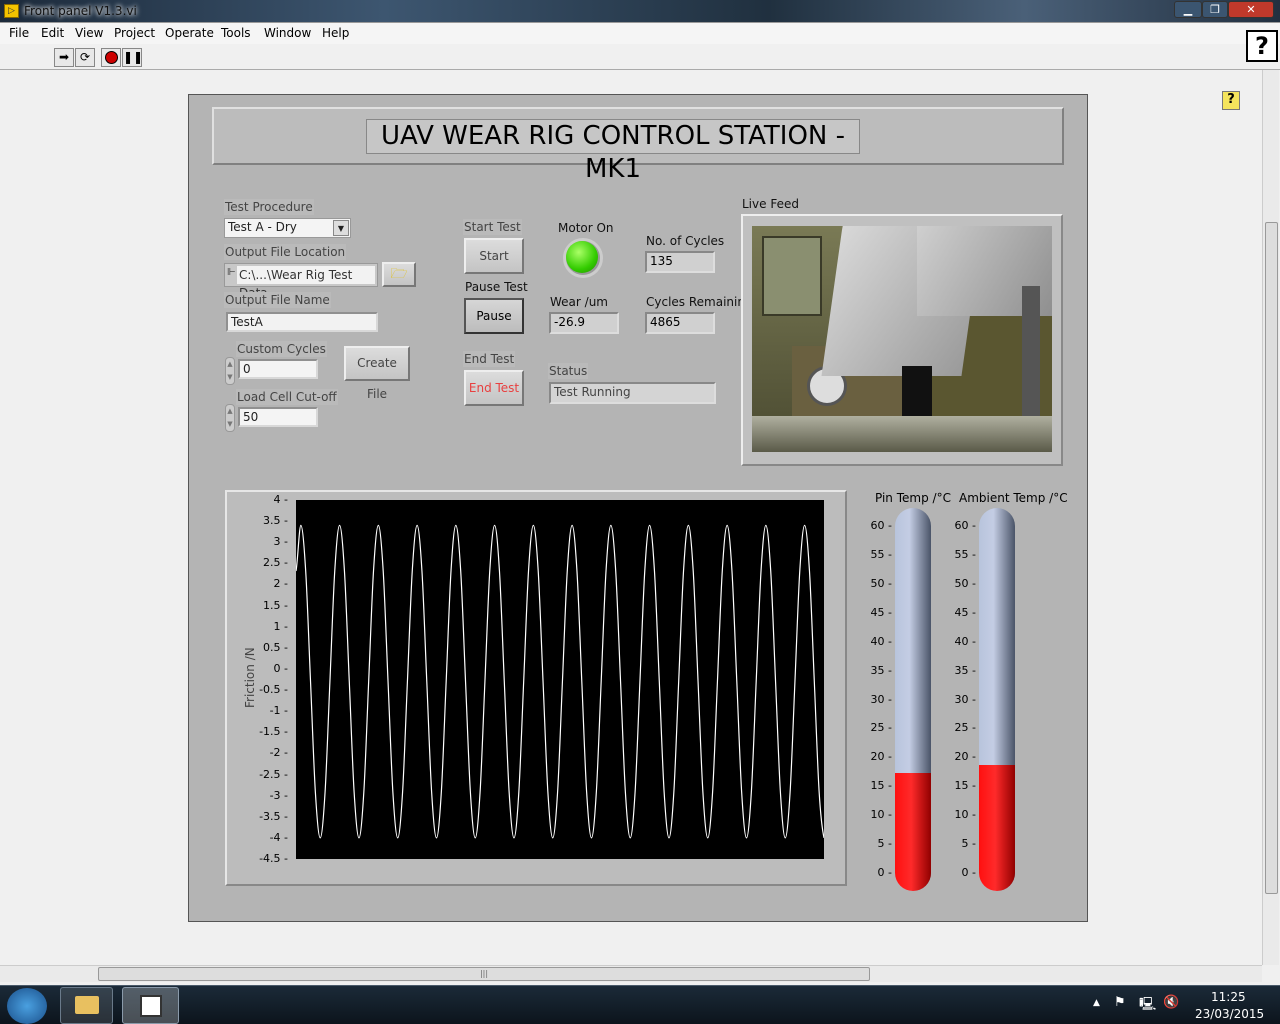 This screenshot has width=1280, height=1024. I want to click on live-feed-label: Live Feed, so click(770, 204).